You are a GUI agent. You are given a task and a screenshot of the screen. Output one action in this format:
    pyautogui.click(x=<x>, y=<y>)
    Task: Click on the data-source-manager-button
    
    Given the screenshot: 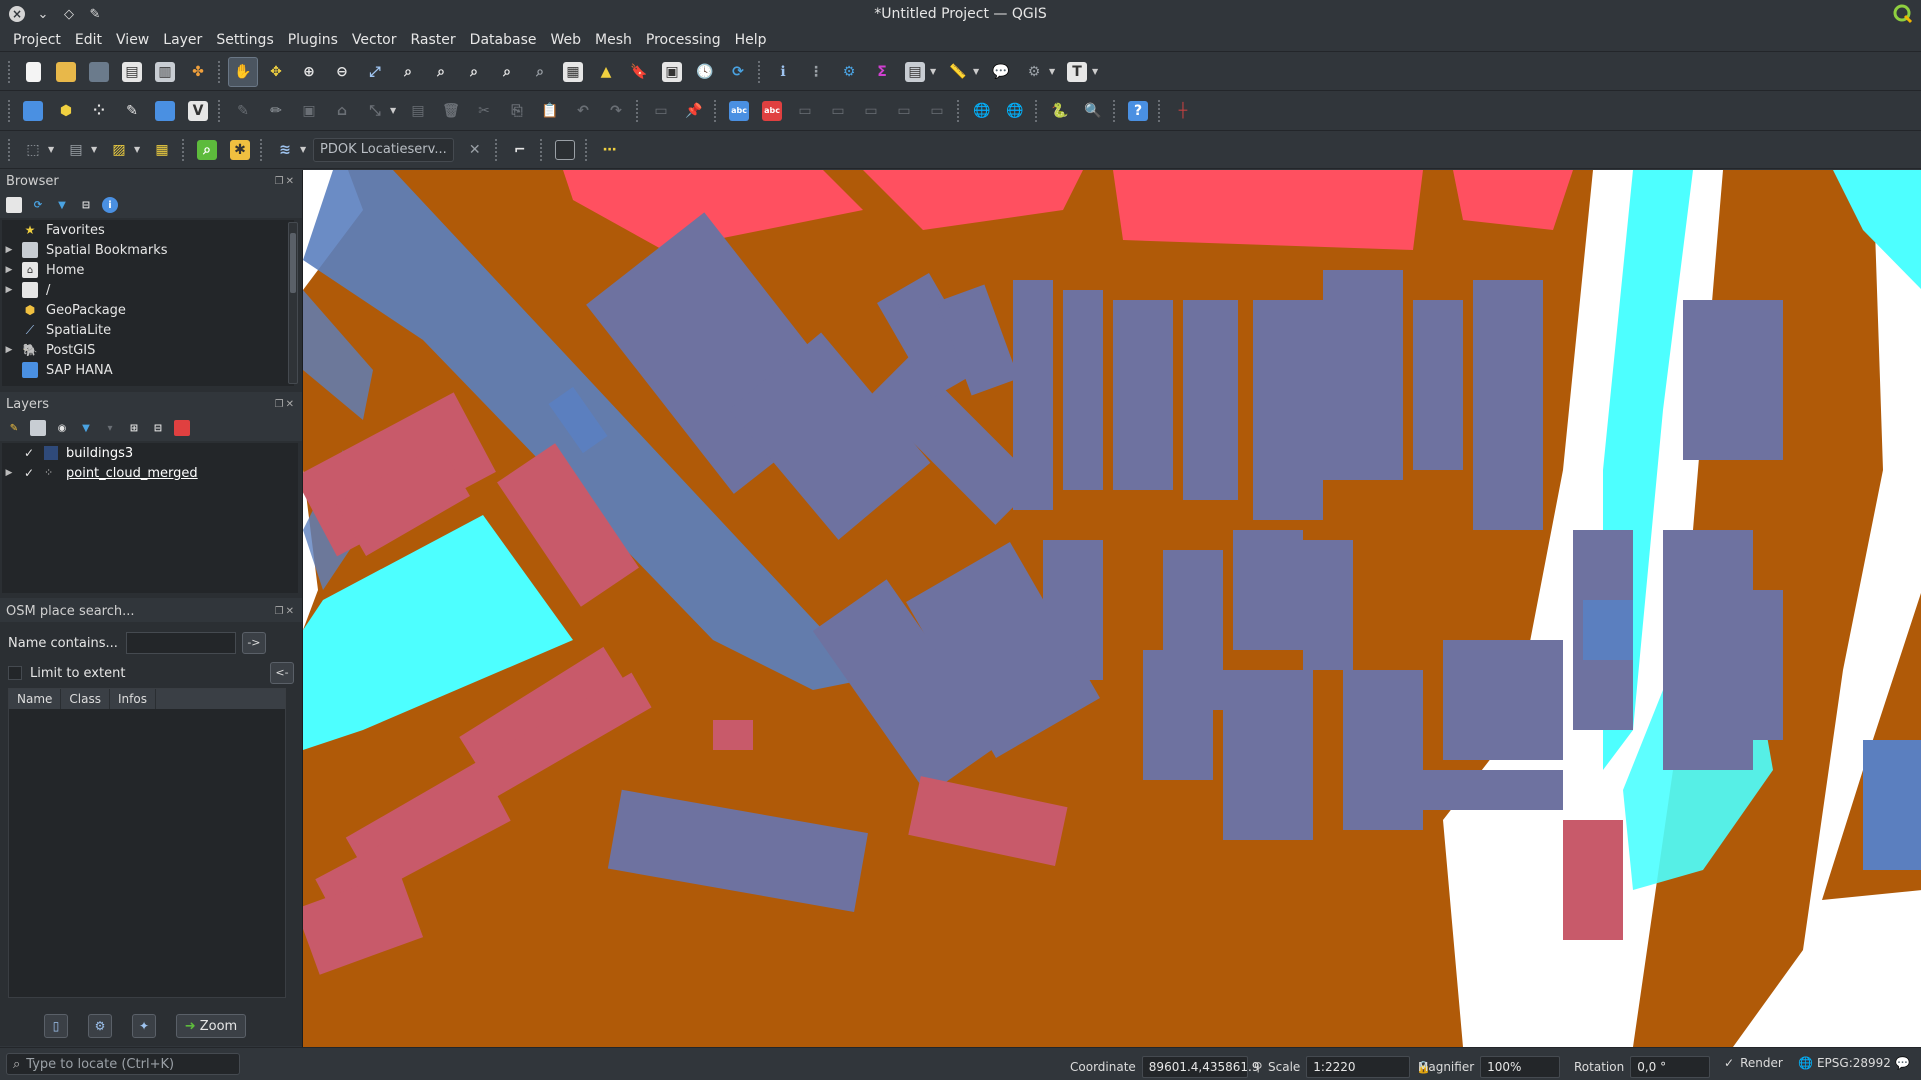 What is the action you would take?
    pyautogui.click(x=33, y=111)
    